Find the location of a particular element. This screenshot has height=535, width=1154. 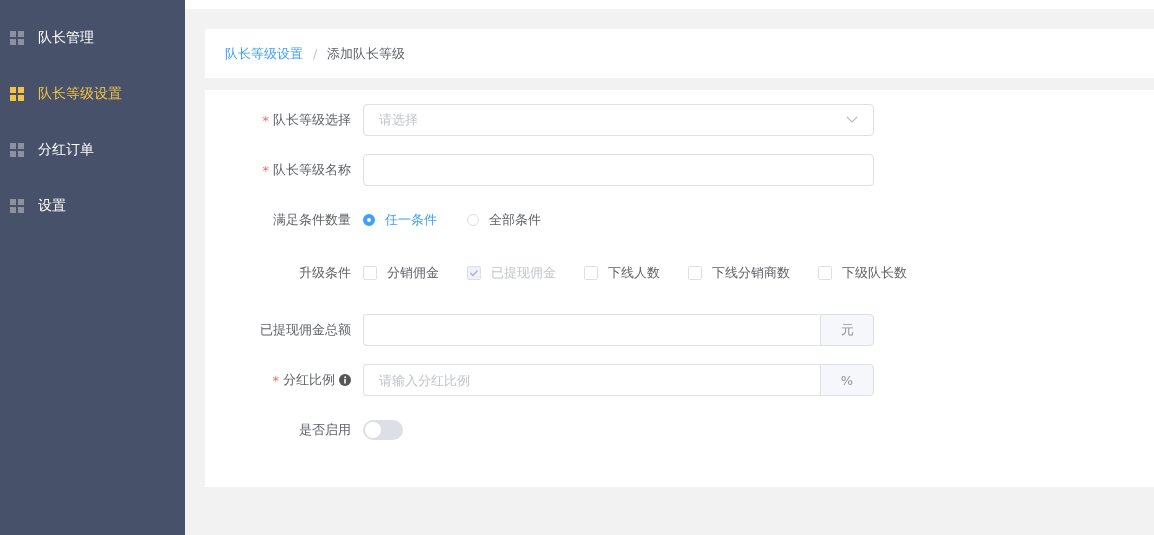

field-label: 满足条件数量 is located at coordinates (312, 220).